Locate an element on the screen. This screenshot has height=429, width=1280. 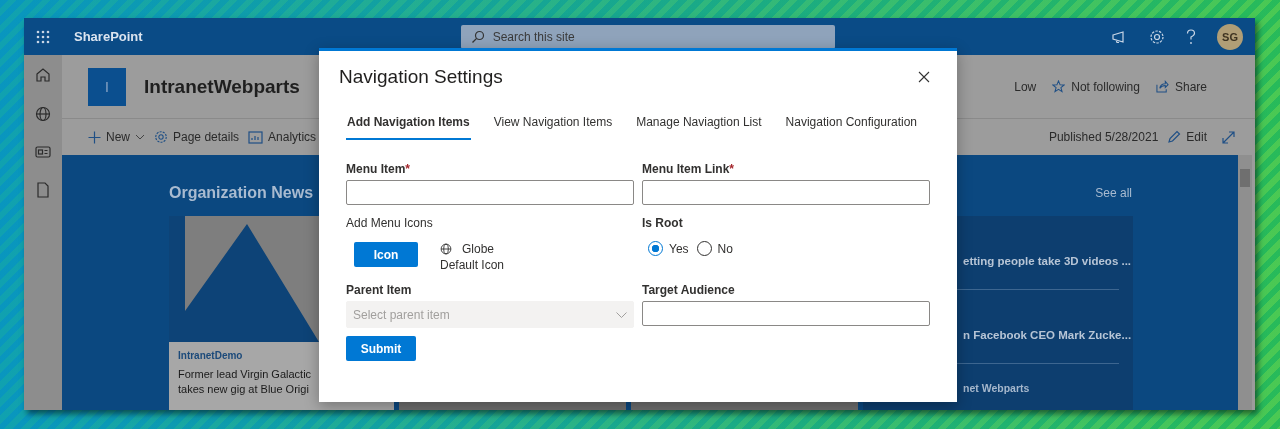
news-source: IntranetDemo is located at coordinates (211, 355).